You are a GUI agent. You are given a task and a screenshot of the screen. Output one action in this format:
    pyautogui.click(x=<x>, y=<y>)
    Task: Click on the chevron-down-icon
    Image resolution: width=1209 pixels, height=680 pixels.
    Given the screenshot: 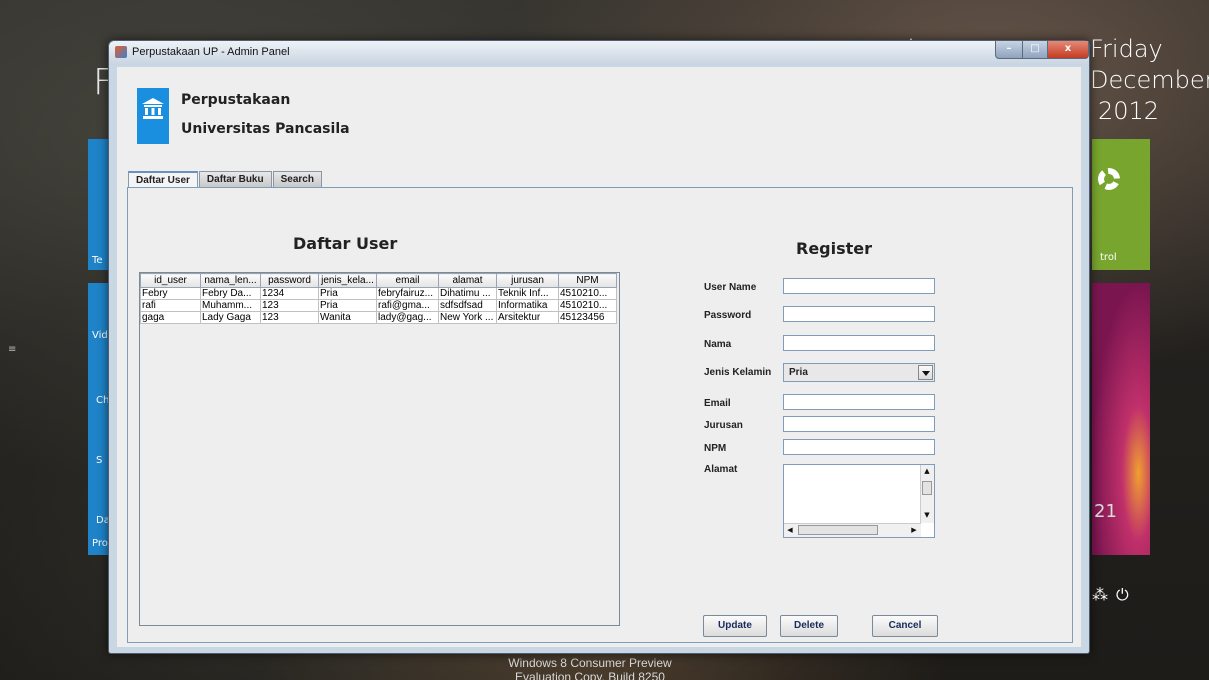 What is the action you would take?
    pyautogui.click(x=925, y=372)
    